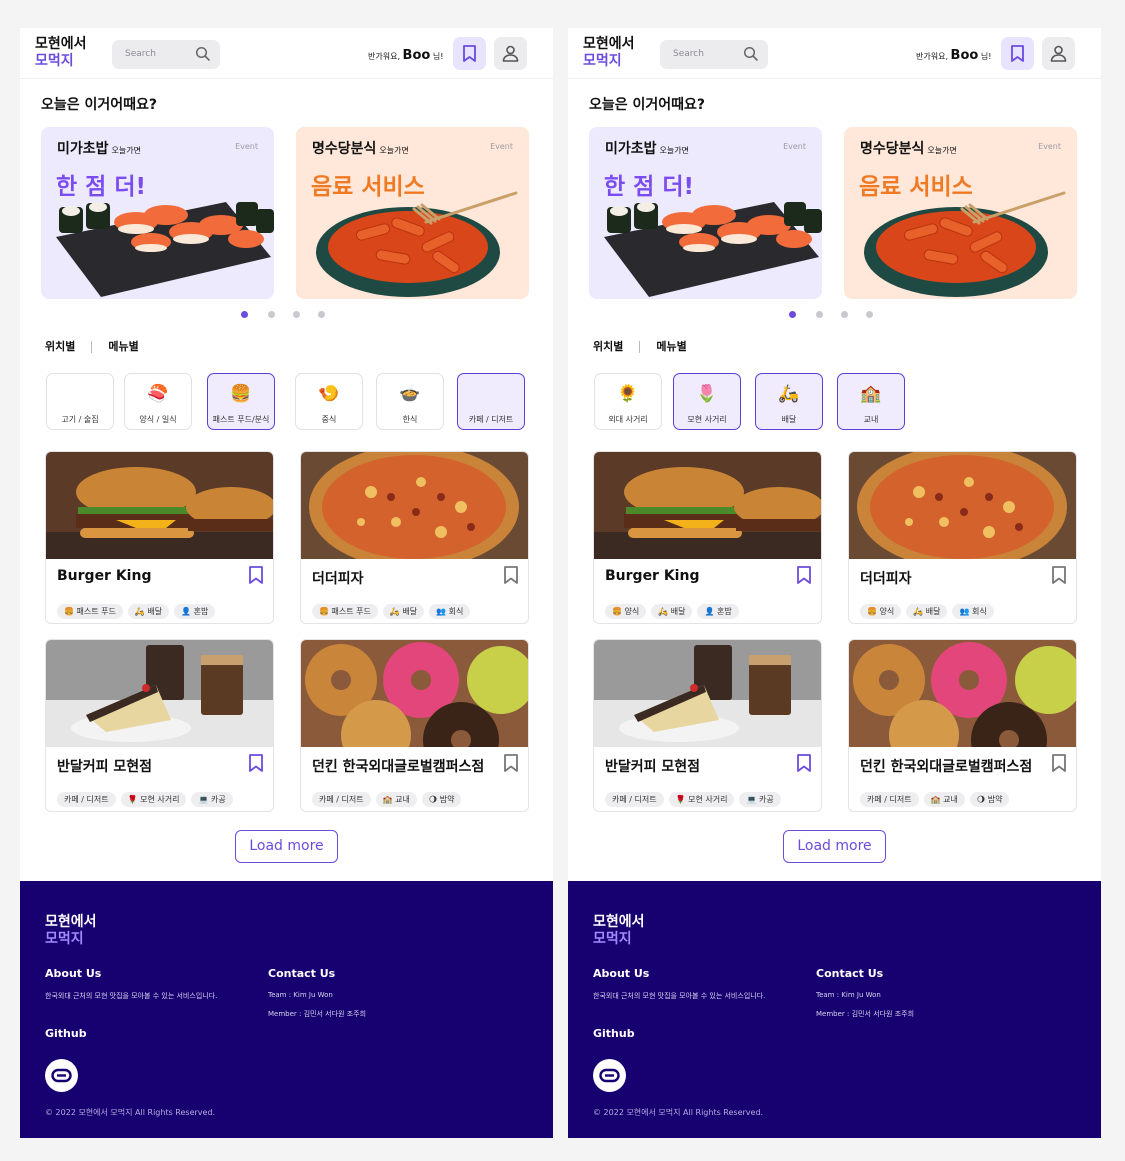 The height and width of the screenshot is (1161, 1125). Describe the element at coordinates (649, 187) in the screenshot. I see `promo-text: 한 점 더!` at that location.